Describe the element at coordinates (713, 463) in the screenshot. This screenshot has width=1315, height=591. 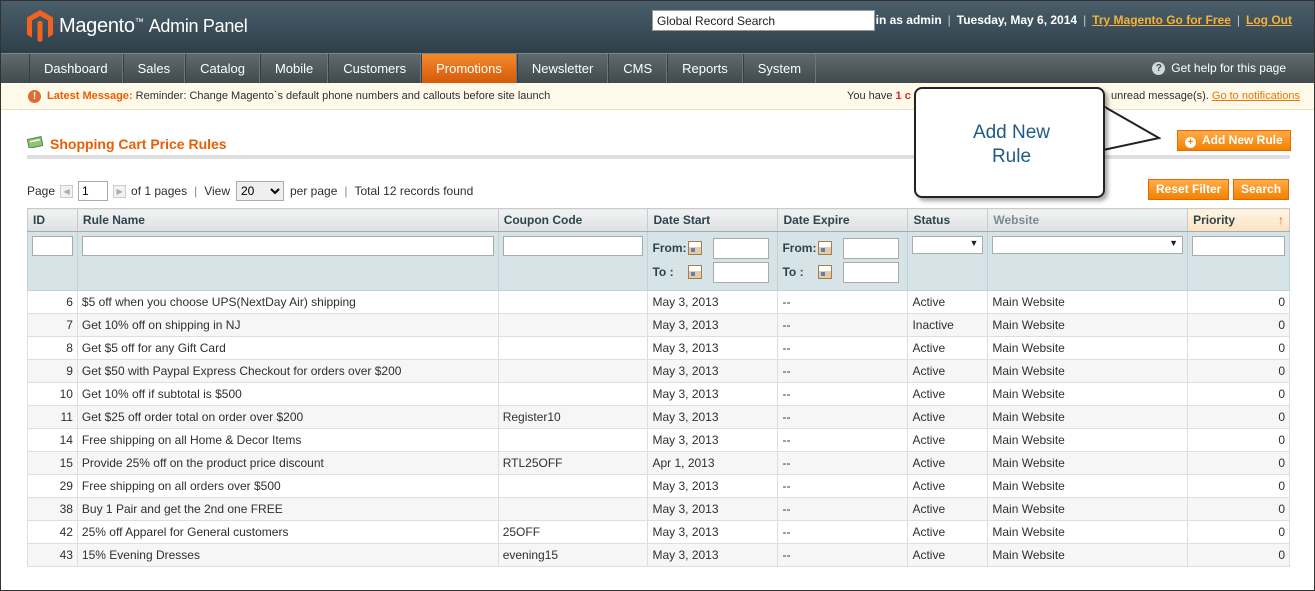
I see `cell-start: Apr 1, 2013` at that location.